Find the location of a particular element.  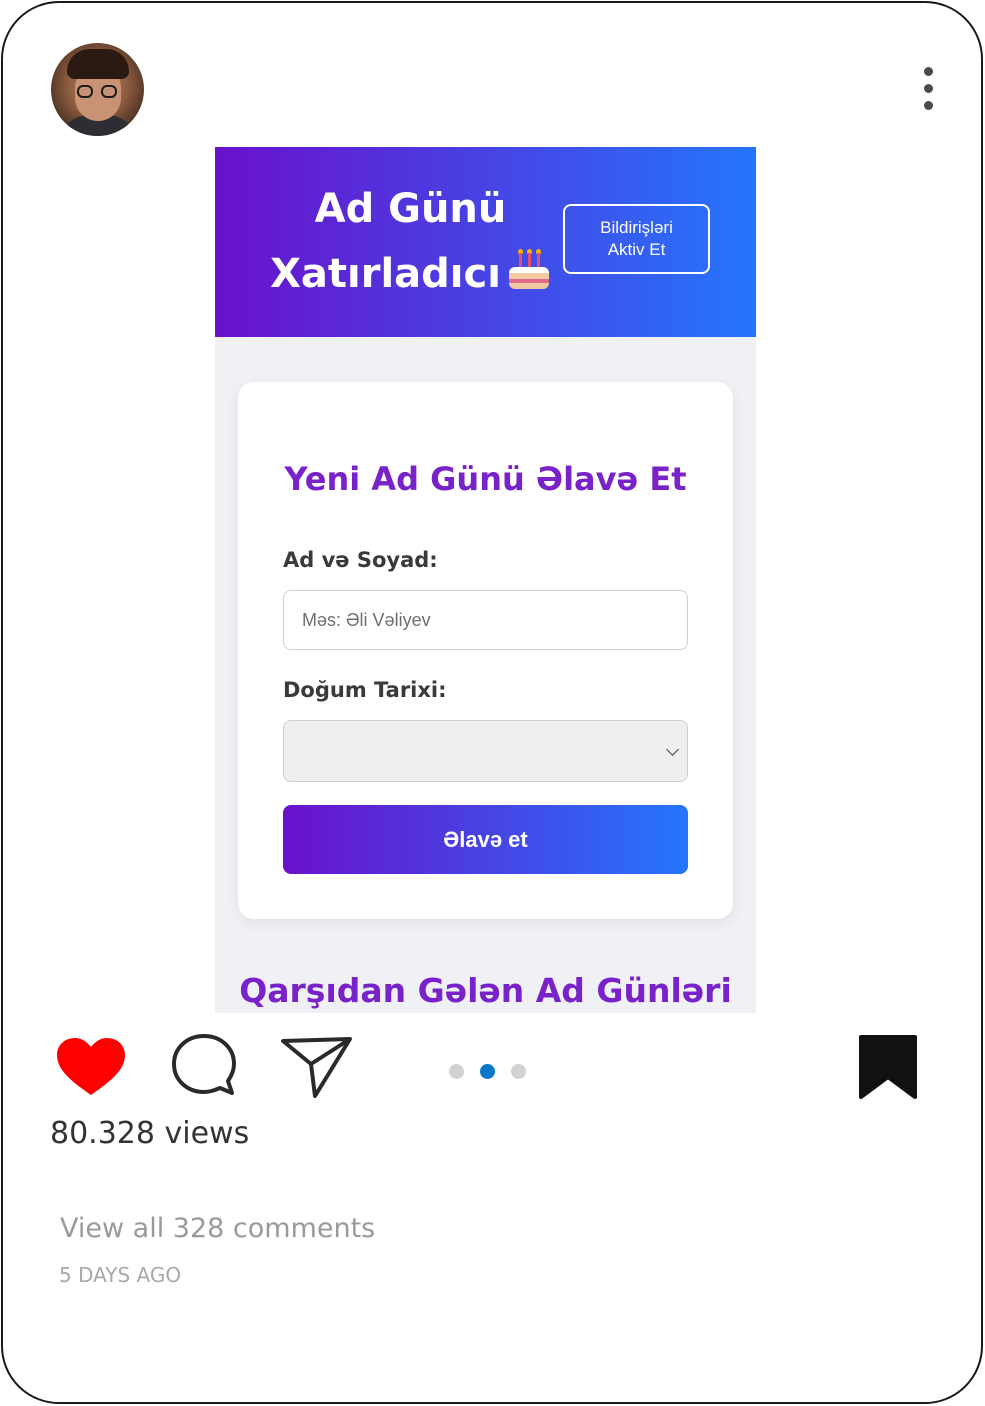

avatar is located at coordinates (97, 89).